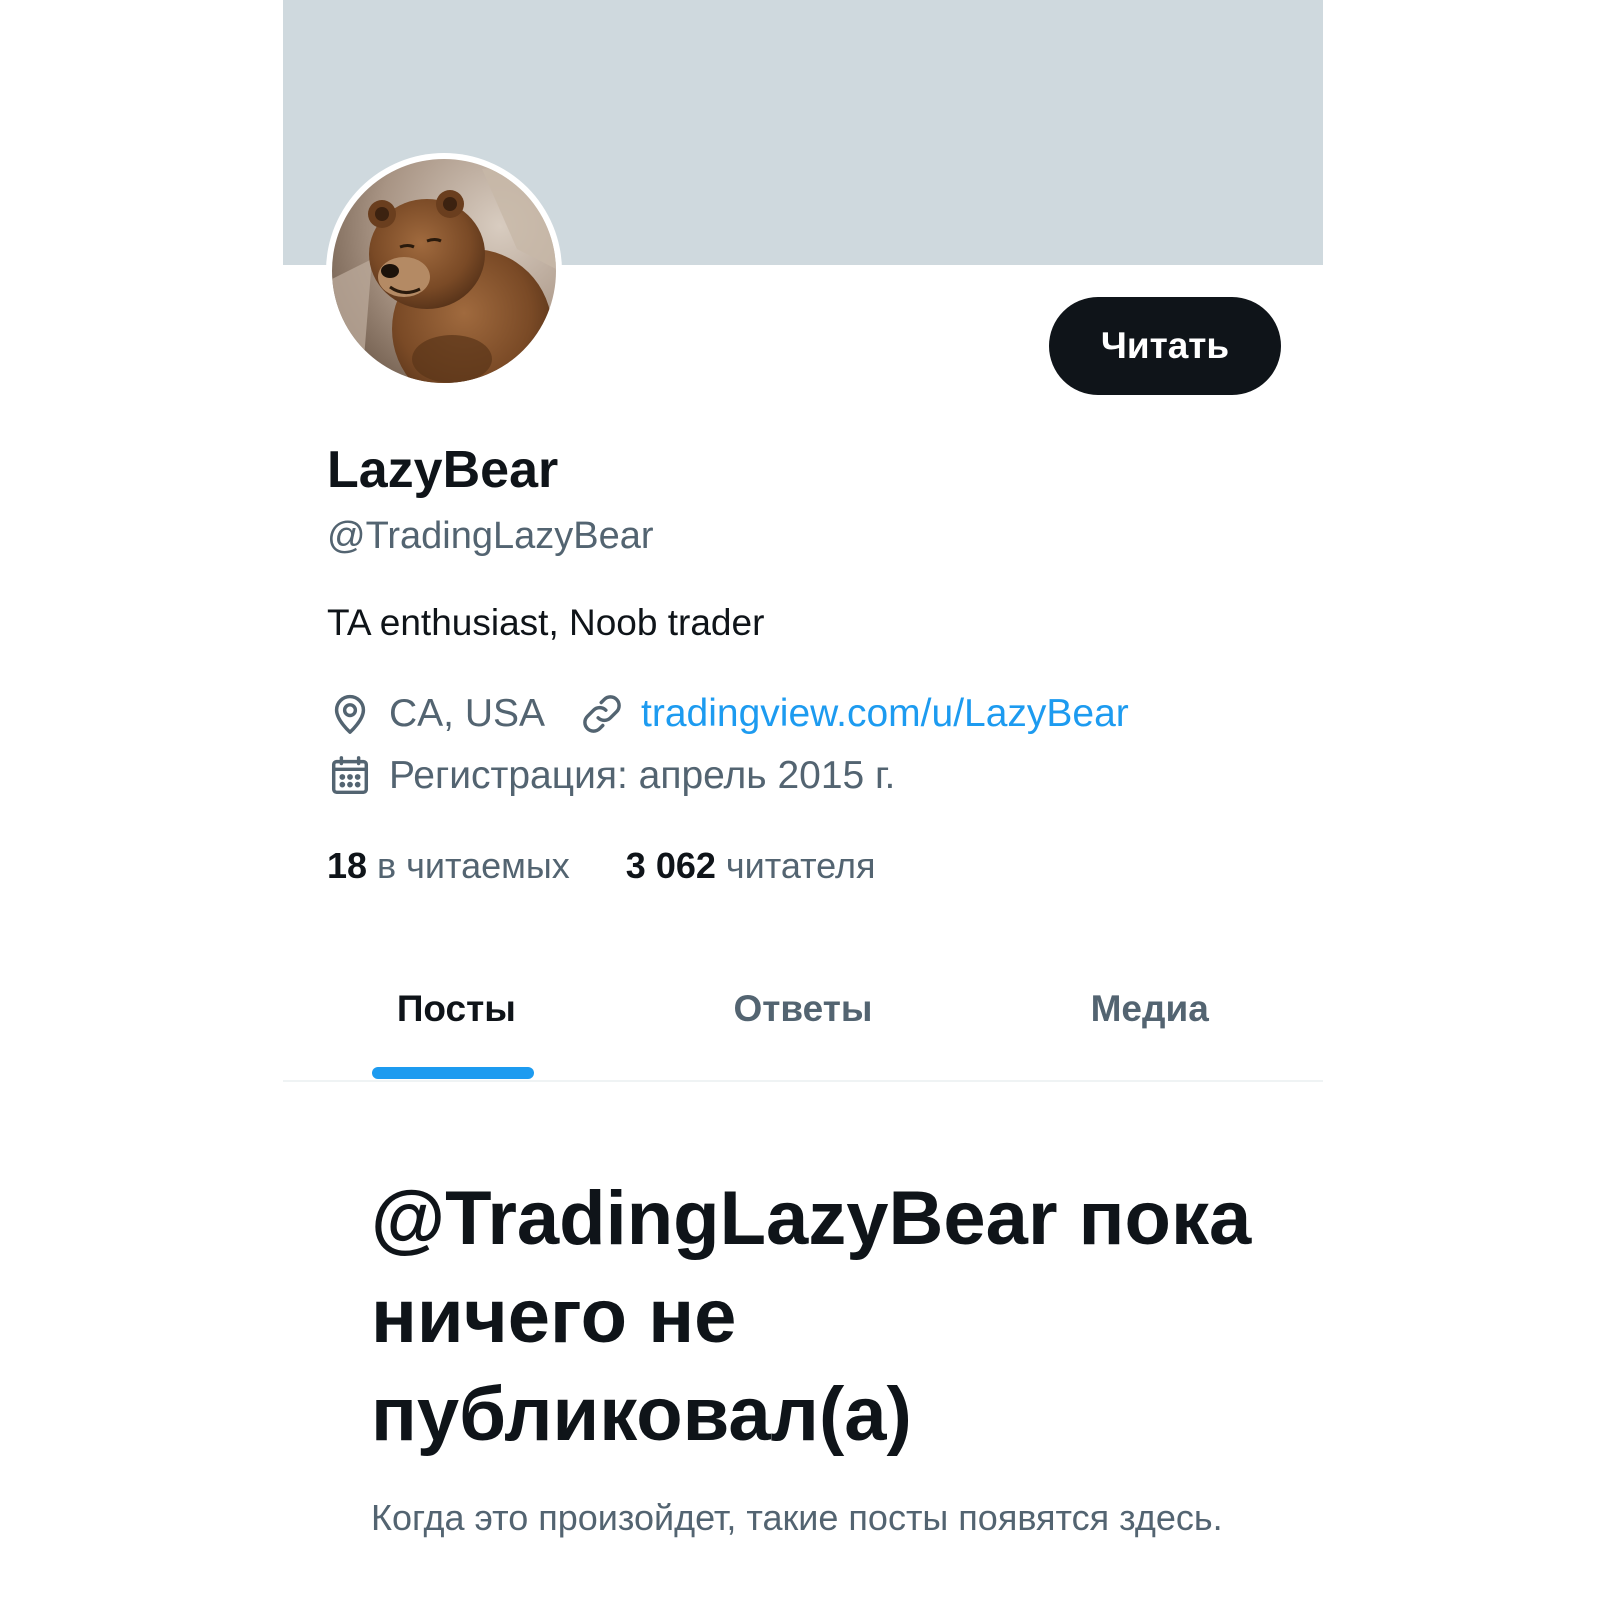  What do you see at coordinates (602, 714) in the screenshot?
I see `link-icon` at bounding box center [602, 714].